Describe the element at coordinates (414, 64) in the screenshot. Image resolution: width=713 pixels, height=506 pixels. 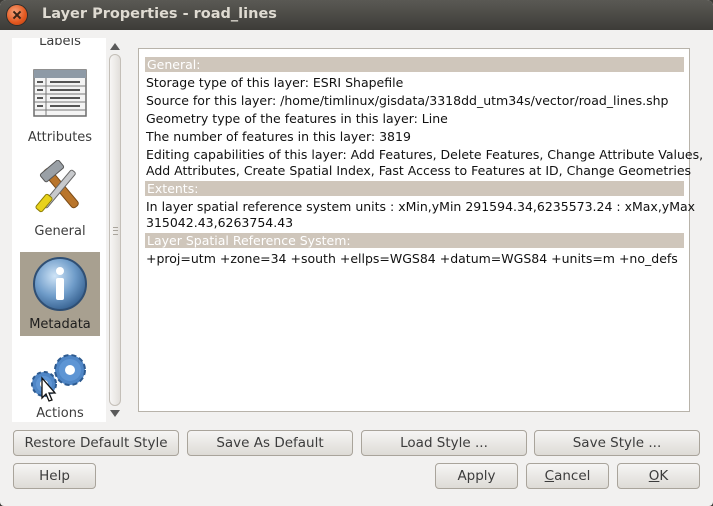
I see `section-header-general: General:` at that location.